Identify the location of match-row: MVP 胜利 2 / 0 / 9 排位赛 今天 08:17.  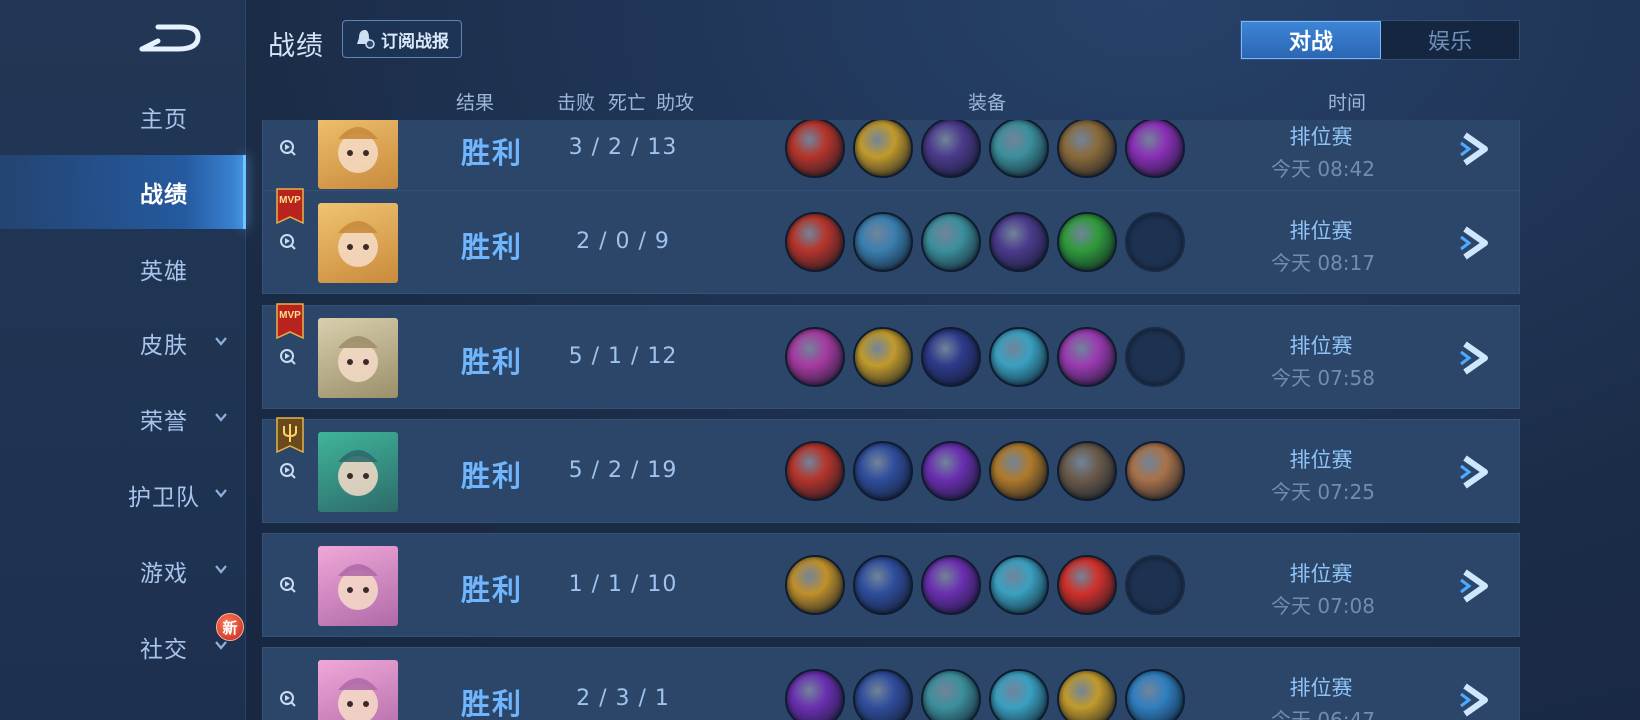
(891, 241).